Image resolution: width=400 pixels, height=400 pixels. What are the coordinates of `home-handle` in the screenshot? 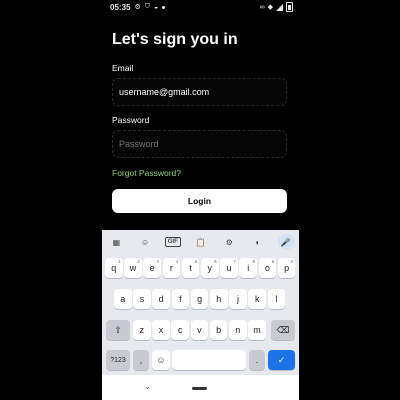 It's located at (199, 388).